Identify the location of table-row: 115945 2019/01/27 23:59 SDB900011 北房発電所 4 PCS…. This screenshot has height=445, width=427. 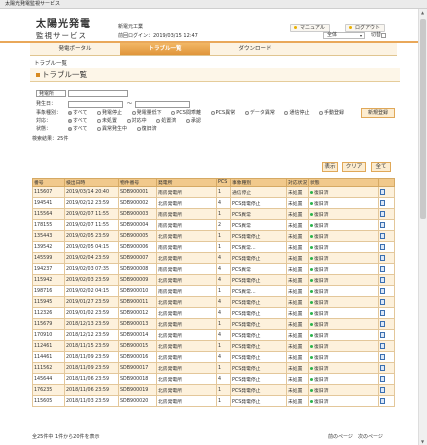
(213, 302).